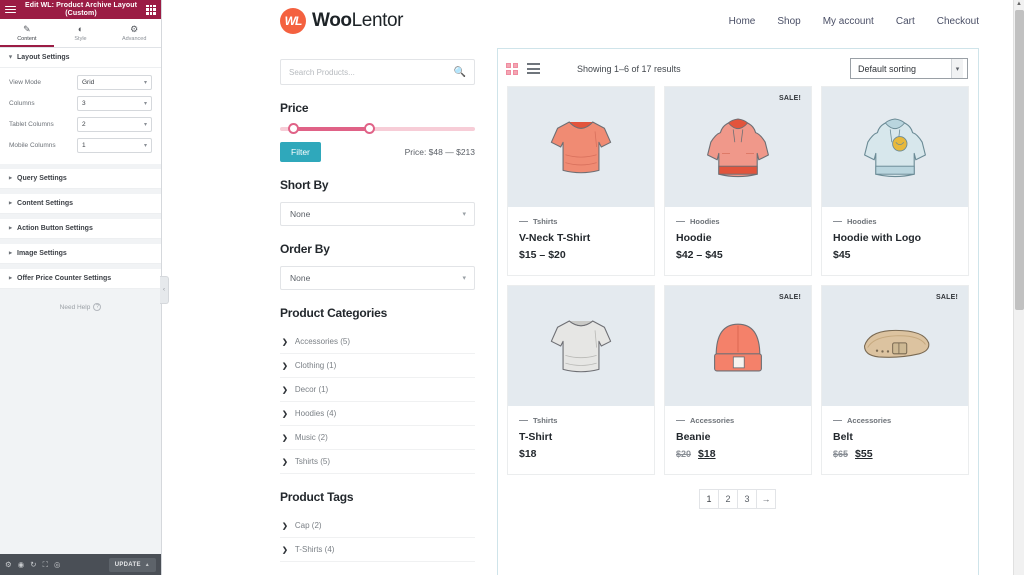  Describe the element at coordinates (766, 499) in the screenshot. I see `page-next: →` at that location.